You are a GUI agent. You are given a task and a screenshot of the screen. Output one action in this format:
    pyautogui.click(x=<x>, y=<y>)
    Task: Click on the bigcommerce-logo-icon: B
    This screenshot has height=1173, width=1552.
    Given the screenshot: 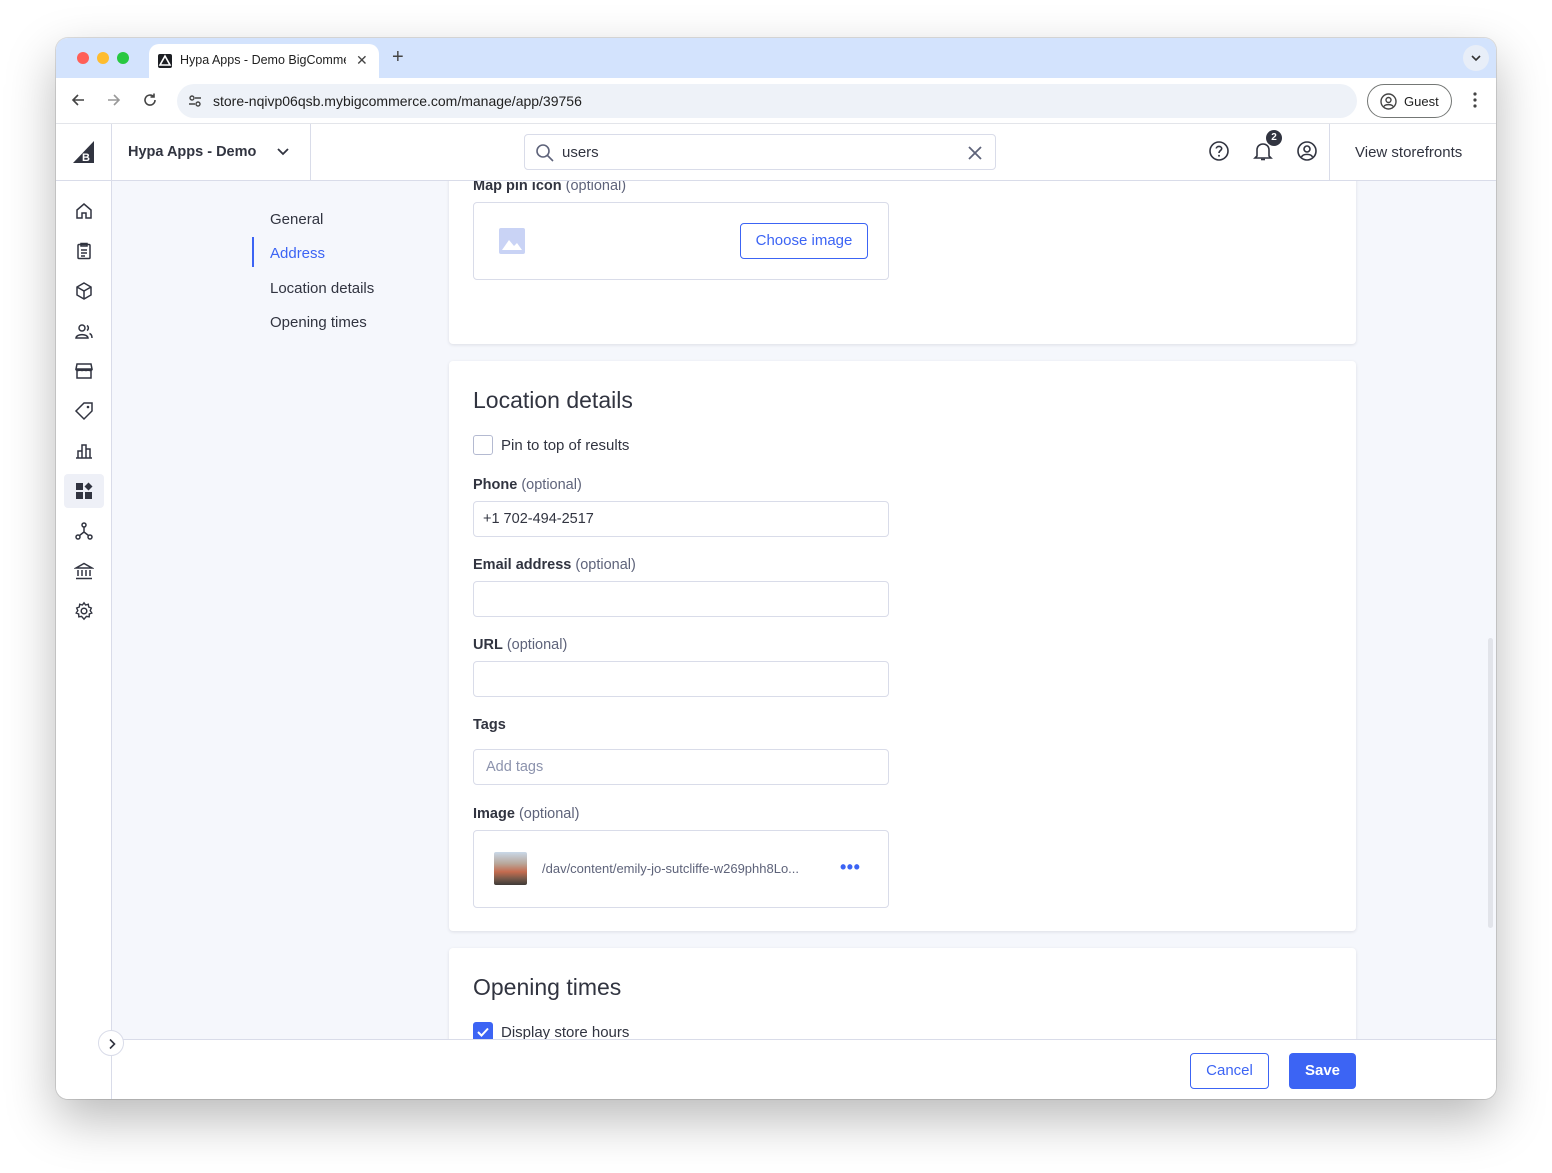 What is the action you would take?
    pyautogui.click(x=83, y=152)
    